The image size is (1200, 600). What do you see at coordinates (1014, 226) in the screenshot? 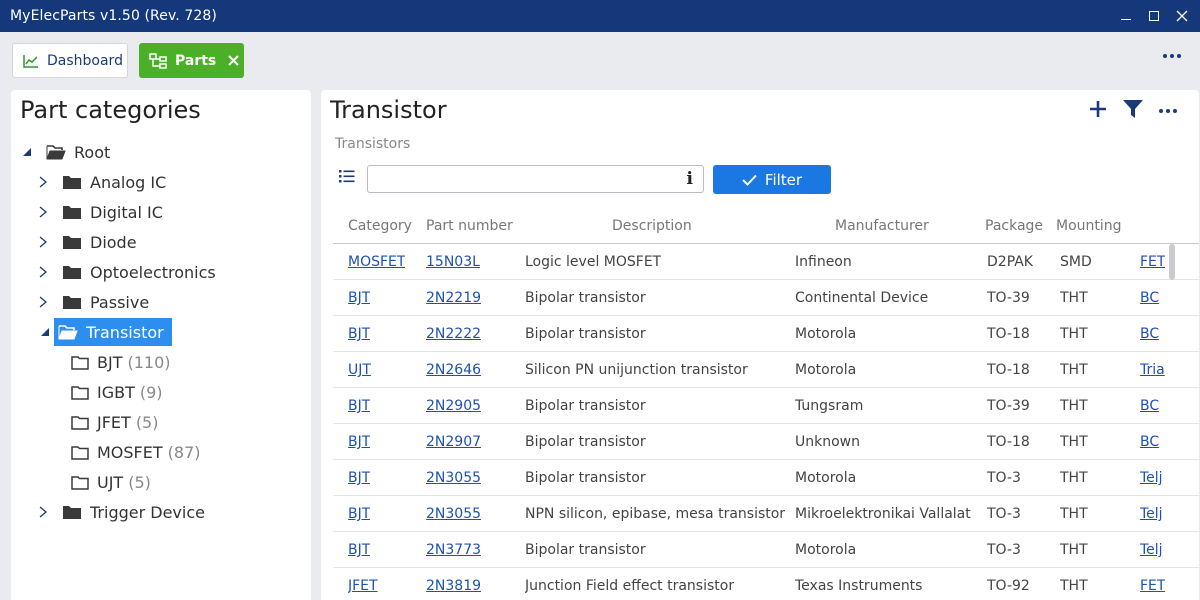
I see `column-header-package: Package` at bounding box center [1014, 226].